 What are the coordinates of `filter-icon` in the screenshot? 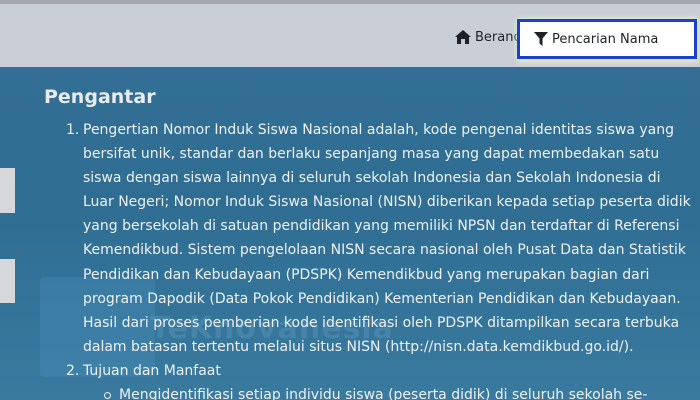 It's located at (541, 39).